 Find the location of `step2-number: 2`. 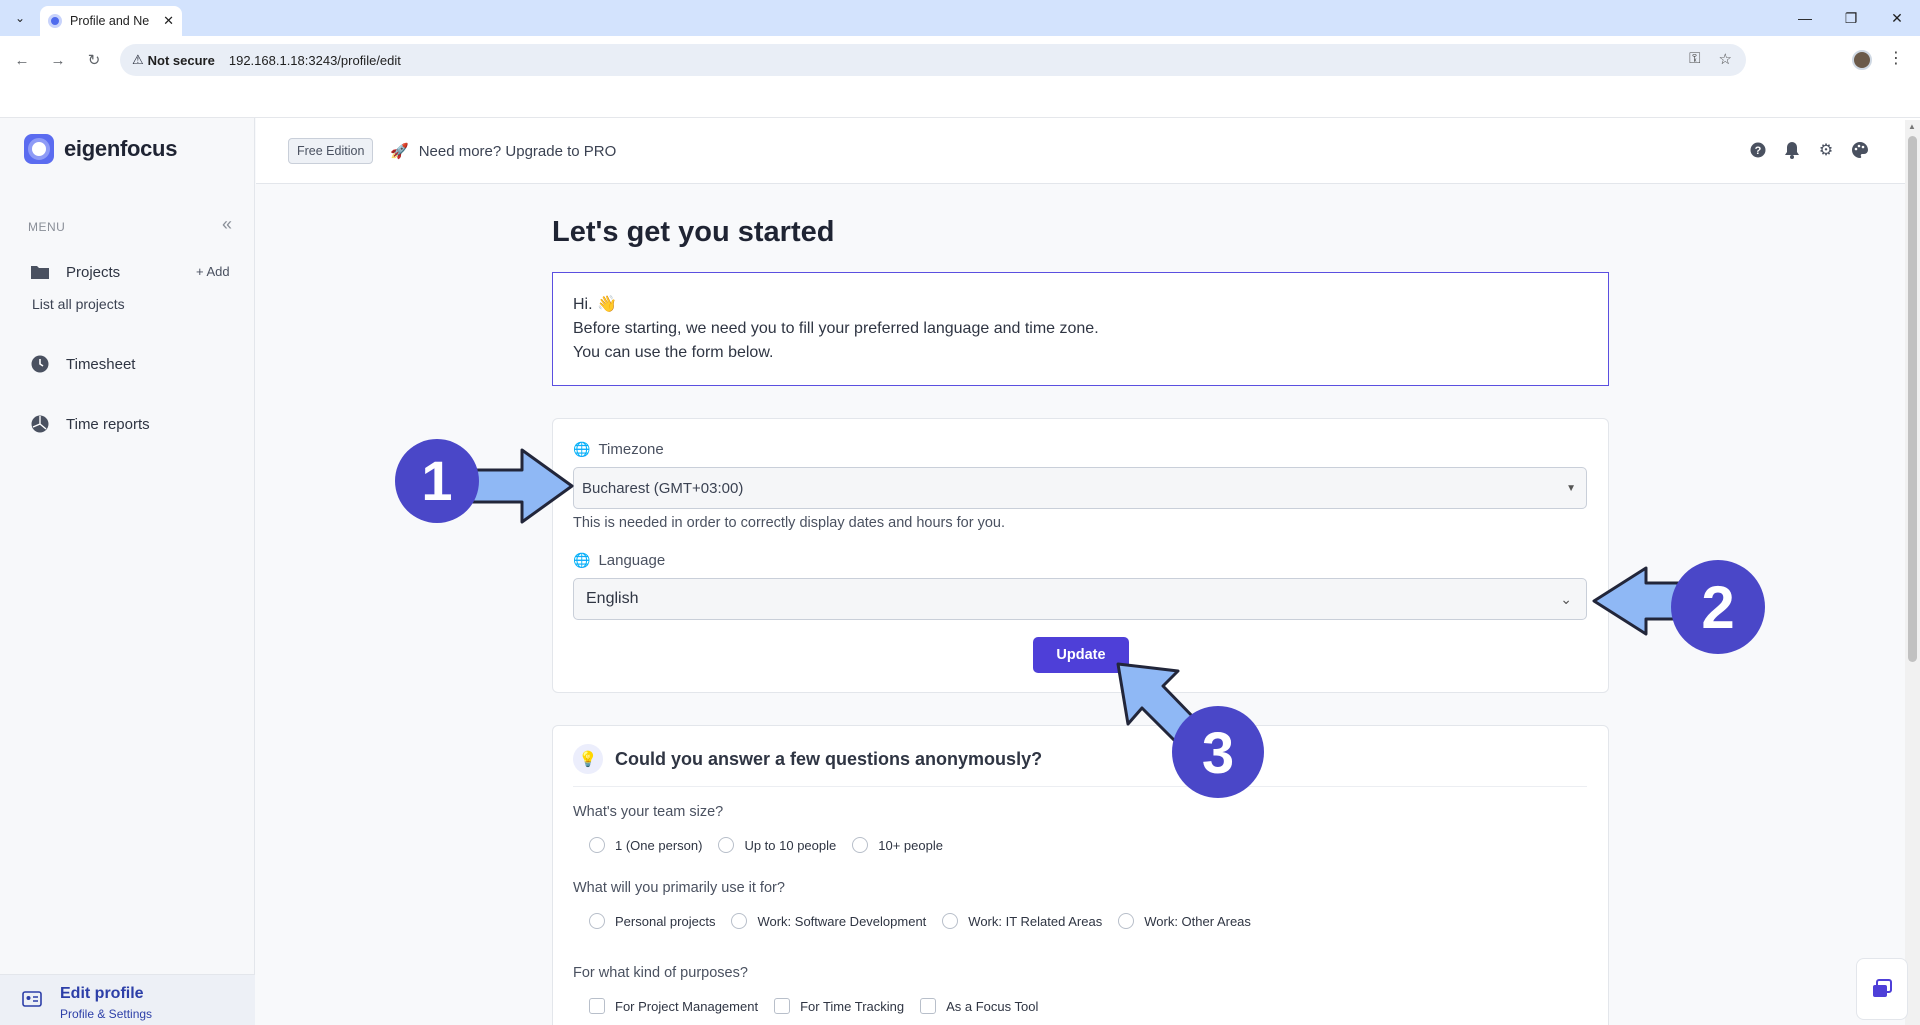

step2-number: 2 is located at coordinates (1717, 607).